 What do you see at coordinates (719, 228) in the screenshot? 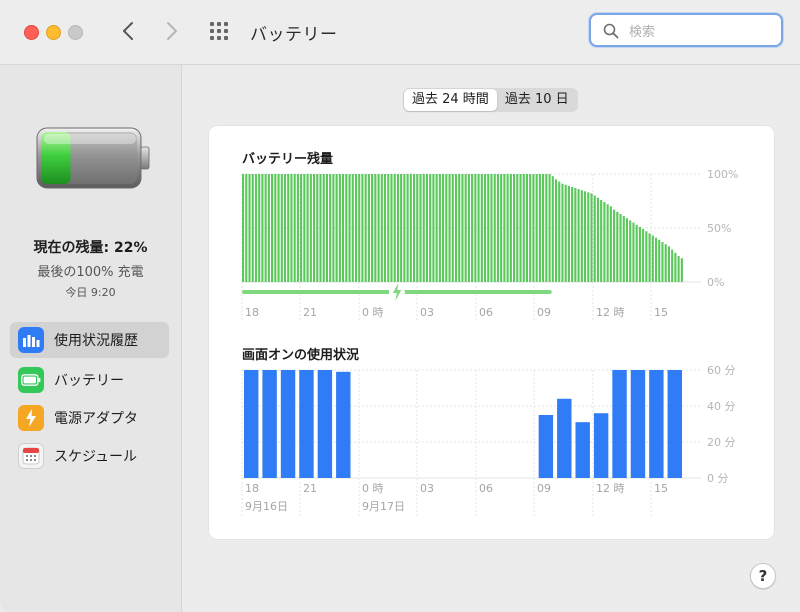
I see `y-tick-label: 50%` at bounding box center [719, 228].